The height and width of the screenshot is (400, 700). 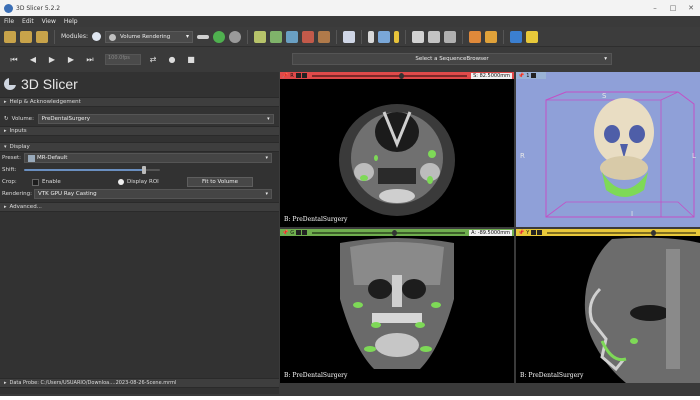 I want to click on main-toolbar: Modules: Volume Rendering ▾, so click(x=350, y=37).